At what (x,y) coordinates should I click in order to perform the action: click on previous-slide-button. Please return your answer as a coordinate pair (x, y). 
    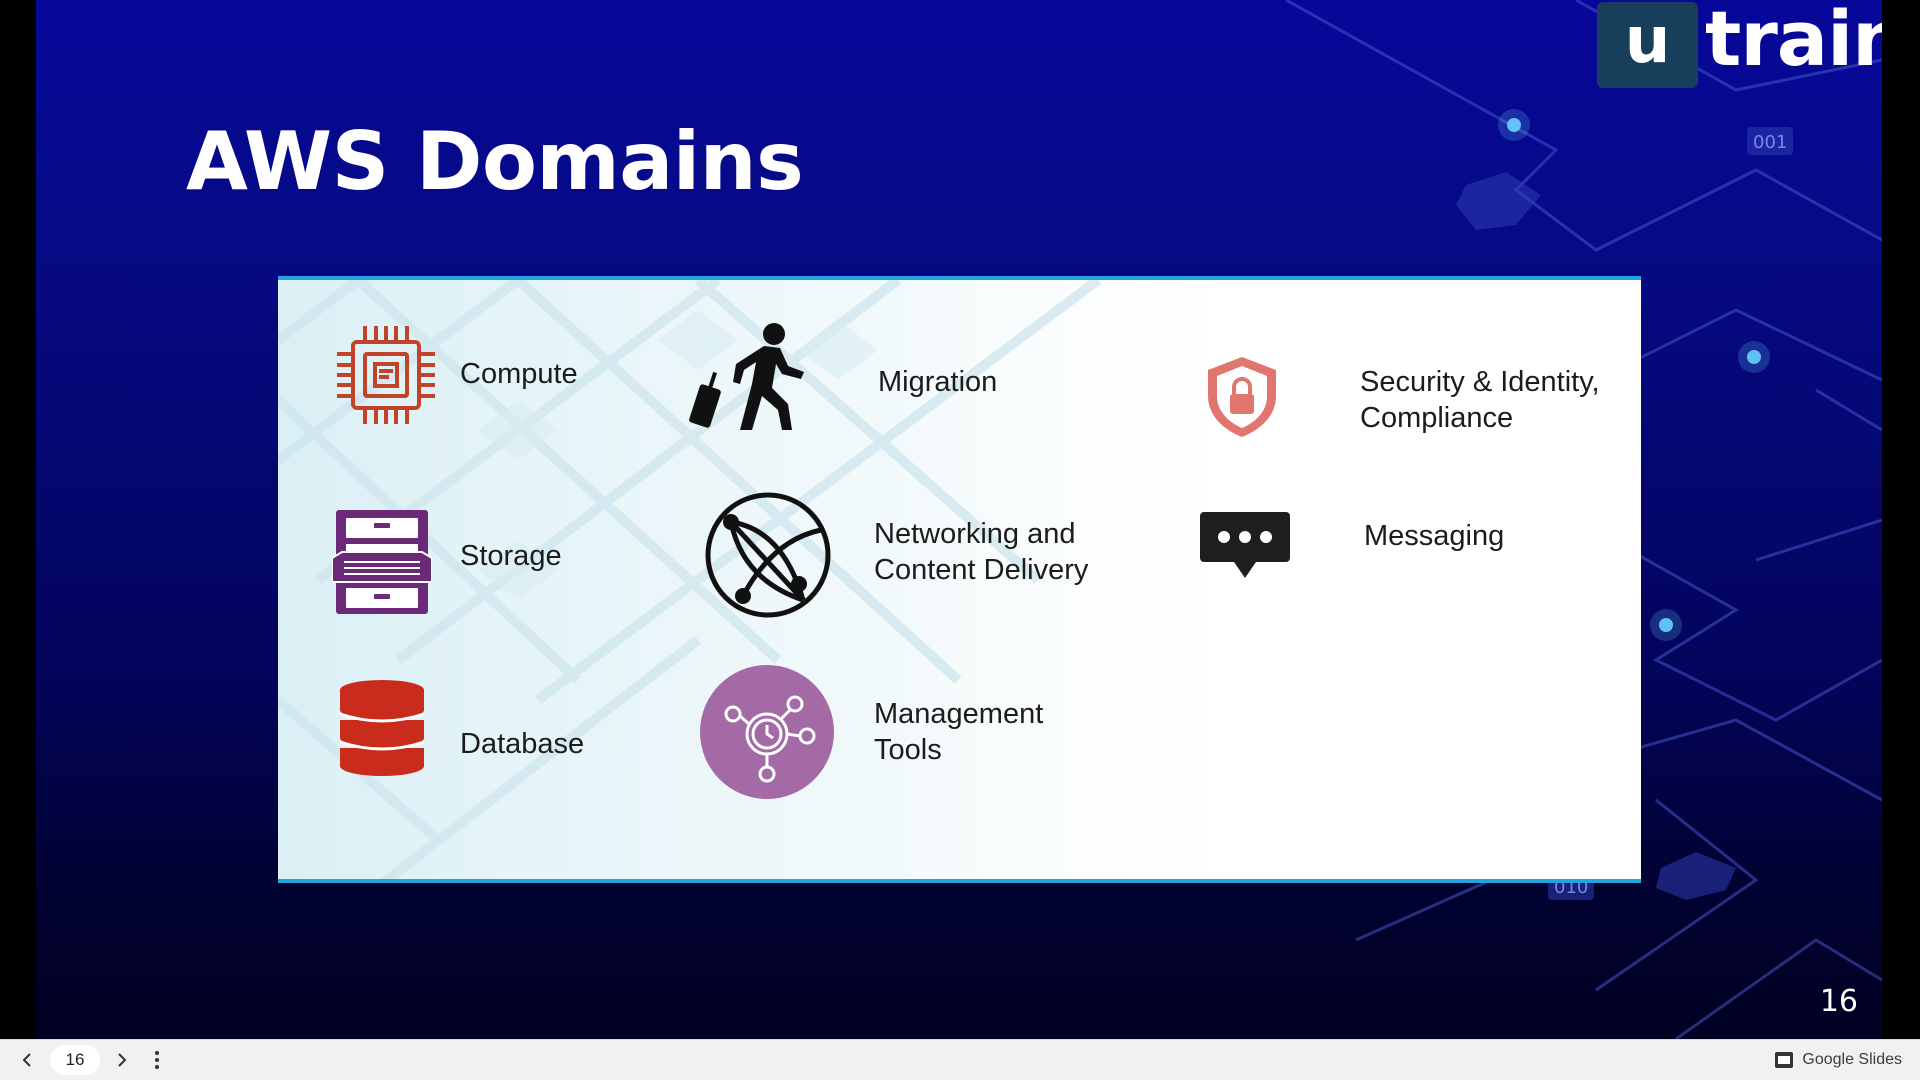
    Looking at the image, I should click on (28, 1060).